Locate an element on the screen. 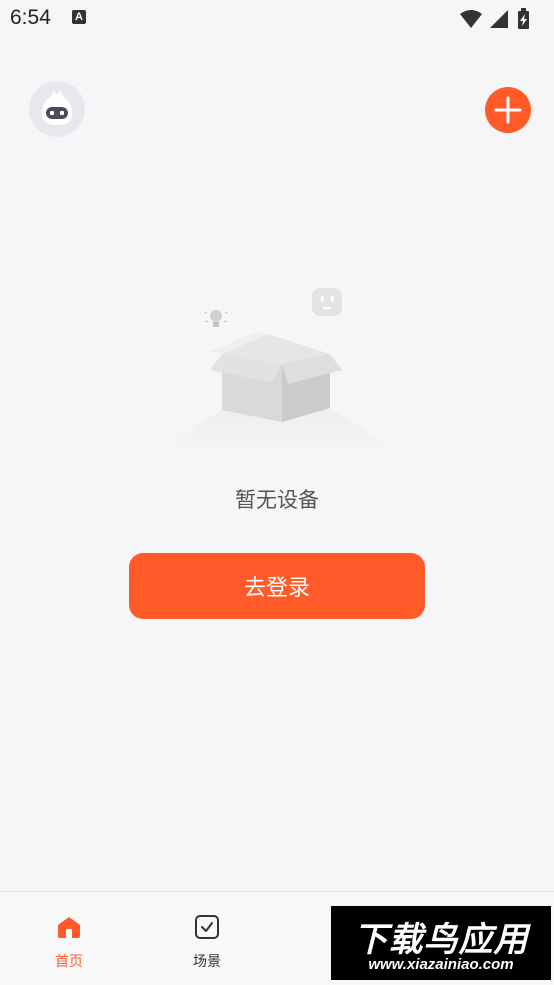 This screenshot has width=554, height=985. avatar is located at coordinates (57, 109).